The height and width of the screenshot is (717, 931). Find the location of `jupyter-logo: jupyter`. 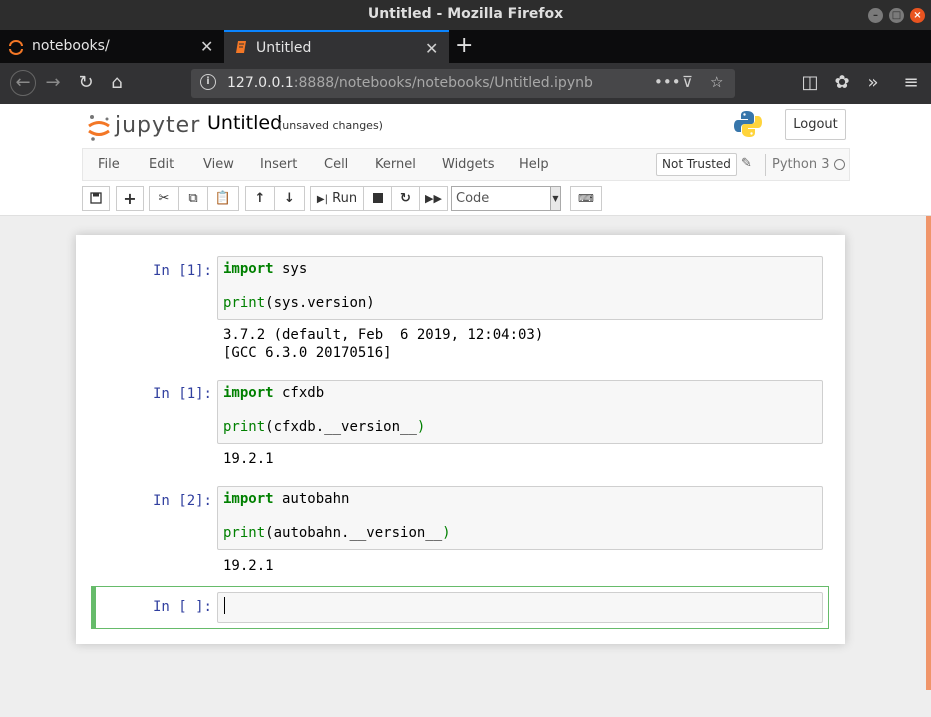

jupyter-logo: jupyter is located at coordinates (147, 126).